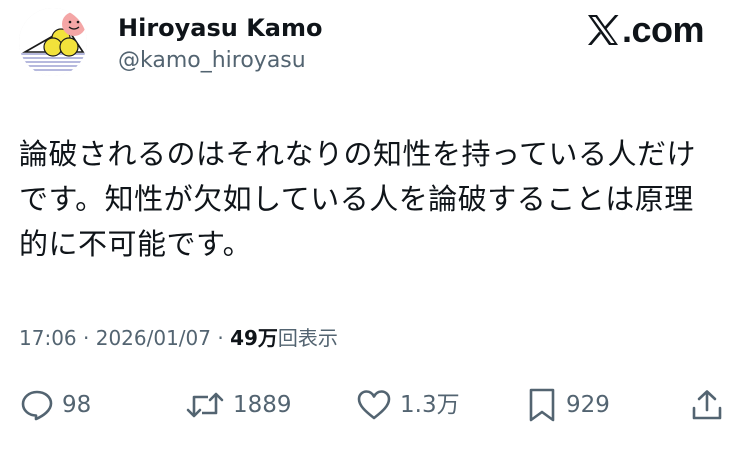  What do you see at coordinates (205, 405) in the screenshot?
I see `retweet-icon` at bounding box center [205, 405].